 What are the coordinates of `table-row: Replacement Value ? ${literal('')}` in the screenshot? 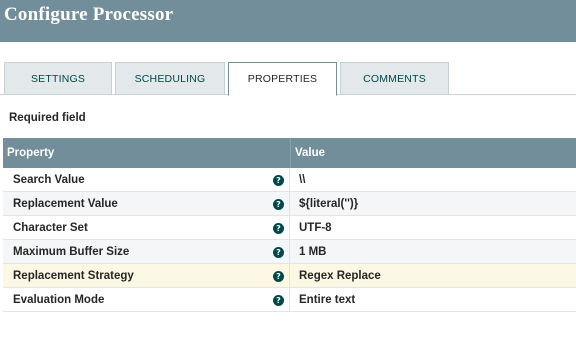 It's located at (289, 204).